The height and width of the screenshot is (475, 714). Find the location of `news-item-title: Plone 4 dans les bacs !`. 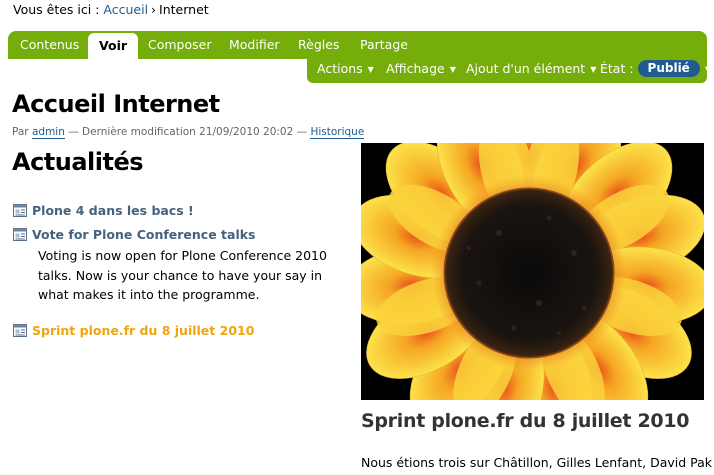

news-item-title: Plone 4 dans les bacs ! is located at coordinates (113, 210).